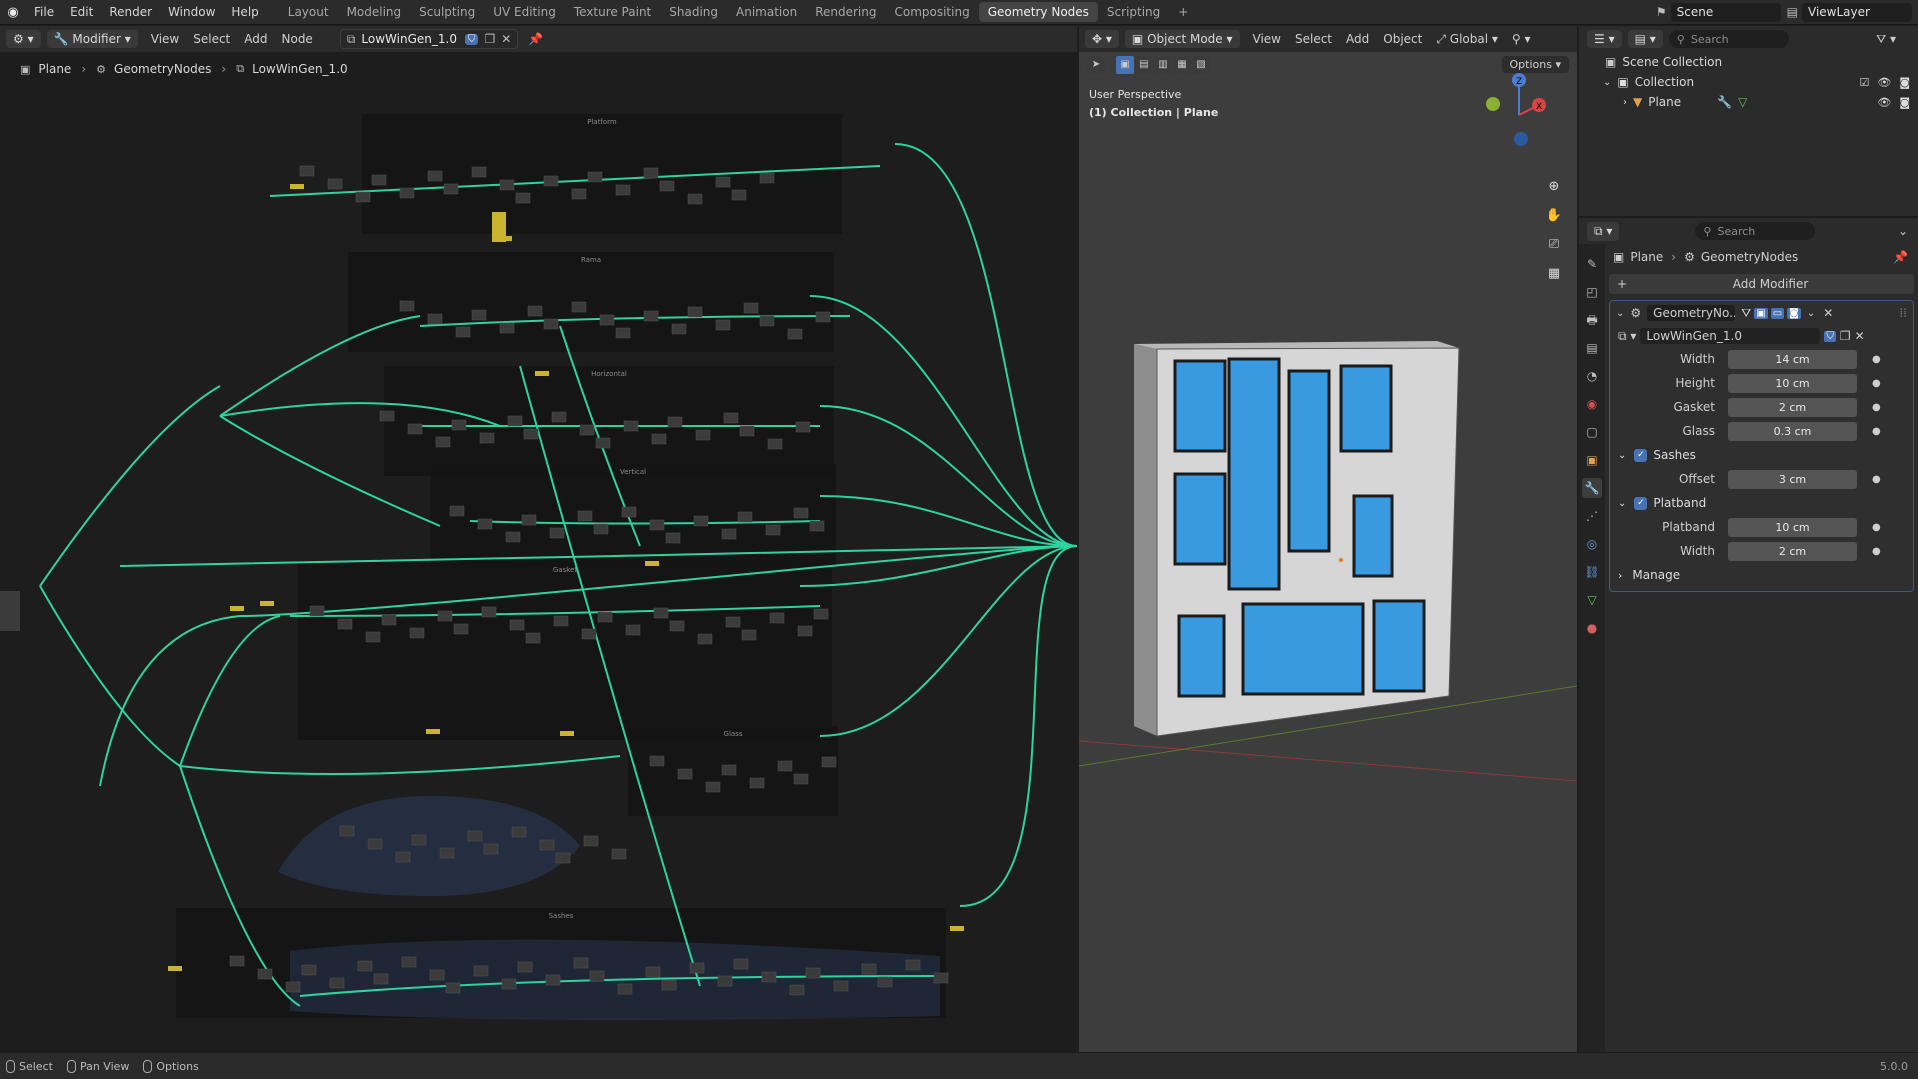  I want to click on select-subtract-icon: ▥, so click(1163, 65).